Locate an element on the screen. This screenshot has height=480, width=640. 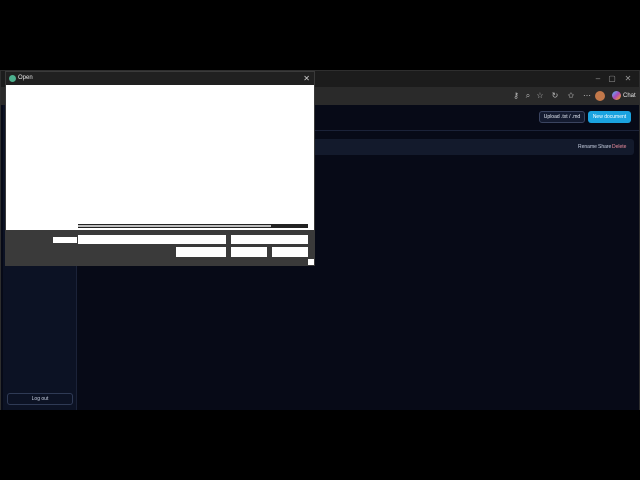
progress-fill is located at coordinates (175, 226).